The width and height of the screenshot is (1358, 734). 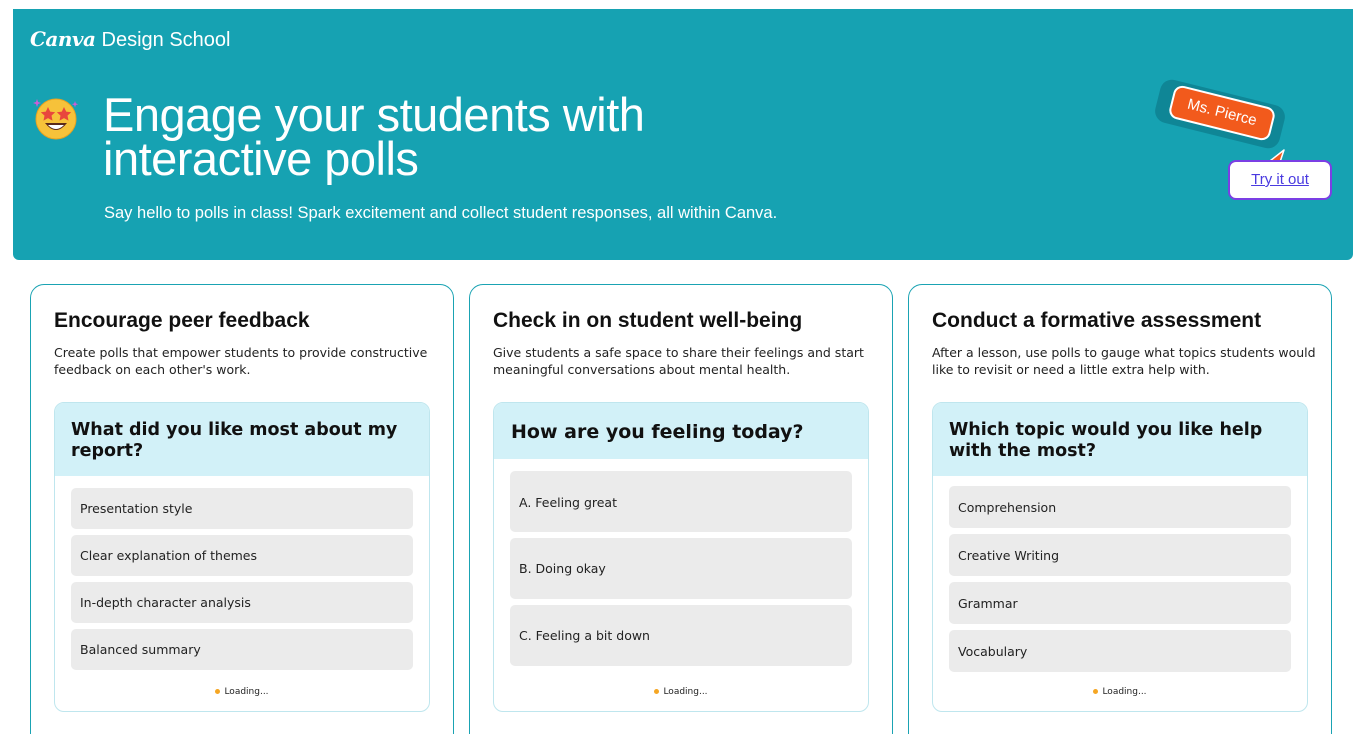 I want to click on card-title: Encourage peer feedback, so click(x=182, y=320).